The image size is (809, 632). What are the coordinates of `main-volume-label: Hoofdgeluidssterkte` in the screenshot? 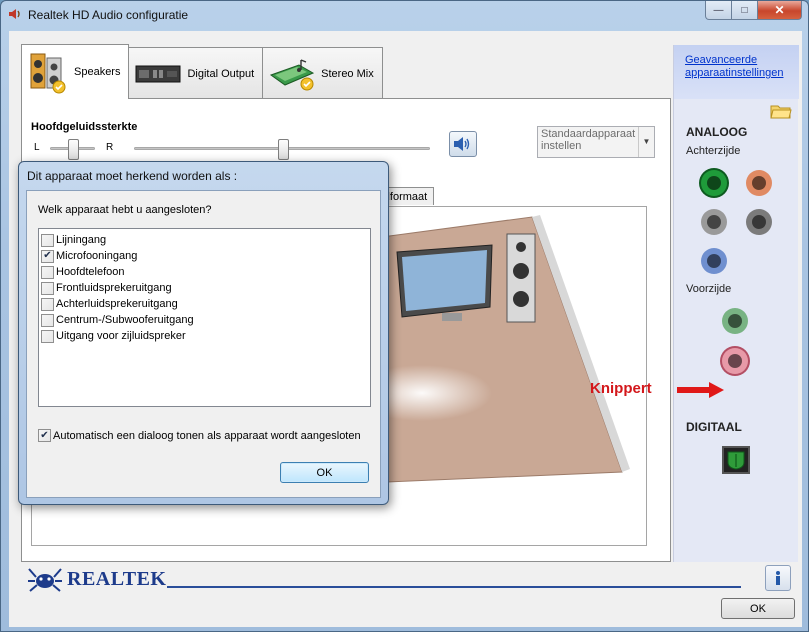 It's located at (84, 127).